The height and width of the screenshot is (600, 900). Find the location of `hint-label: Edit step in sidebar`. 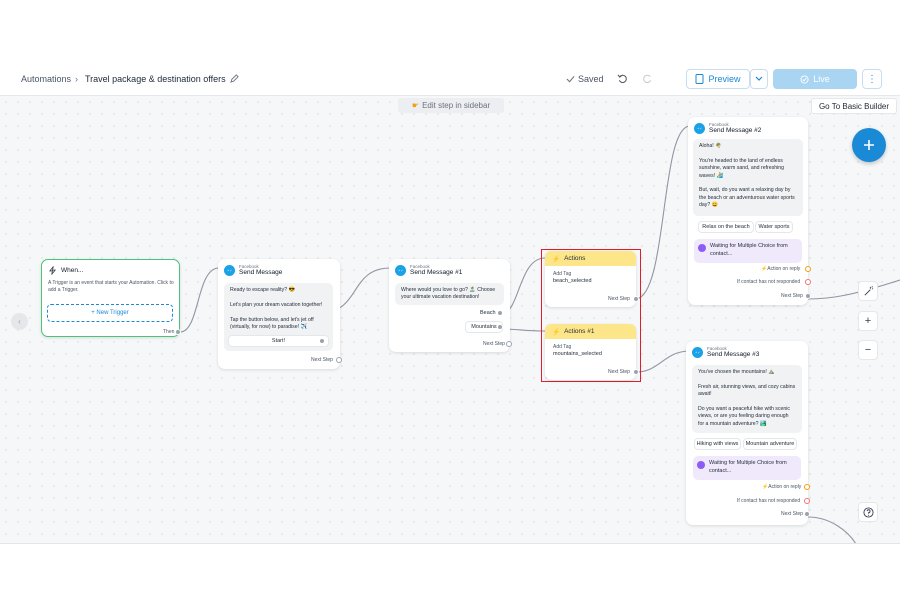

hint-label: Edit step in sidebar is located at coordinates (456, 105).